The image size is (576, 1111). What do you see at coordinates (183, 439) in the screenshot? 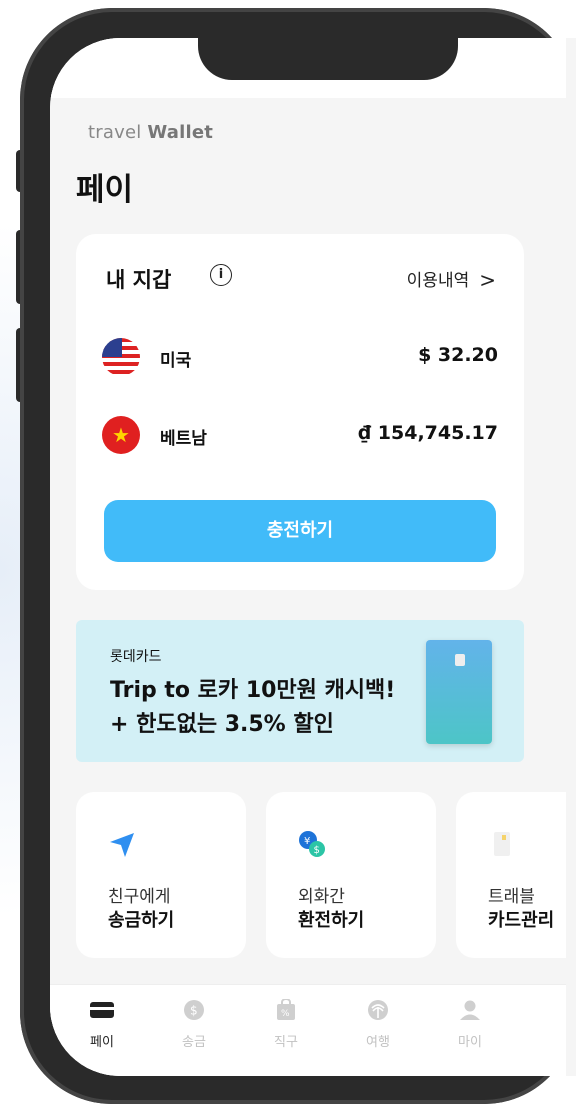
I see `currency-name: 베트남` at bounding box center [183, 439].